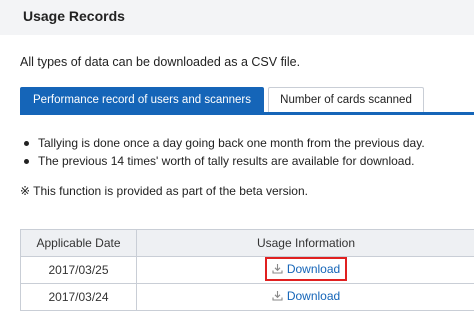  What do you see at coordinates (79, 270) in the screenshot?
I see `date-cell: 2017/03/25` at bounding box center [79, 270].